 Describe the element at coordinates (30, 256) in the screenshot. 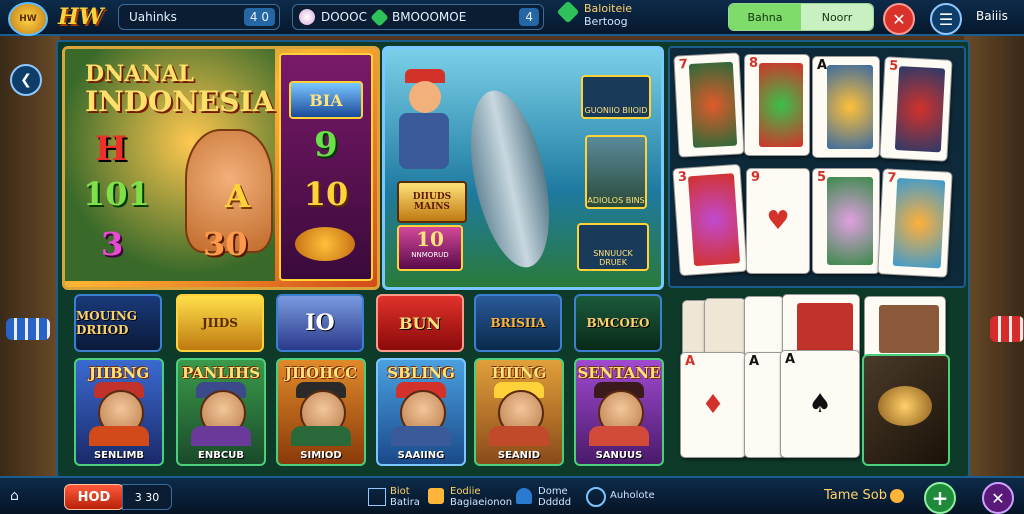

I see `left-scenery` at that location.